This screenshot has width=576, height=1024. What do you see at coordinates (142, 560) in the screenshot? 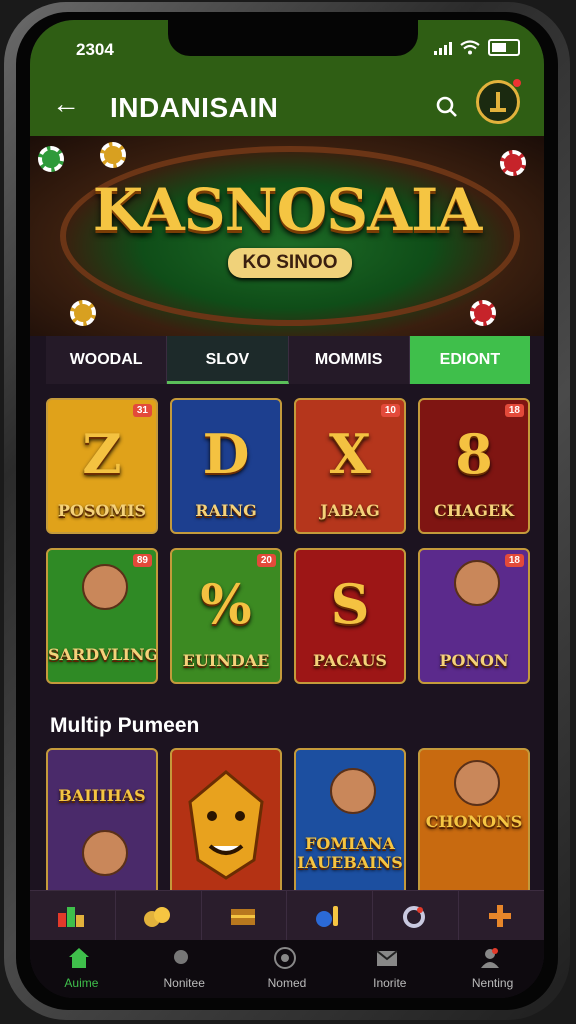
I see `game-badge: 89` at bounding box center [142, 560].